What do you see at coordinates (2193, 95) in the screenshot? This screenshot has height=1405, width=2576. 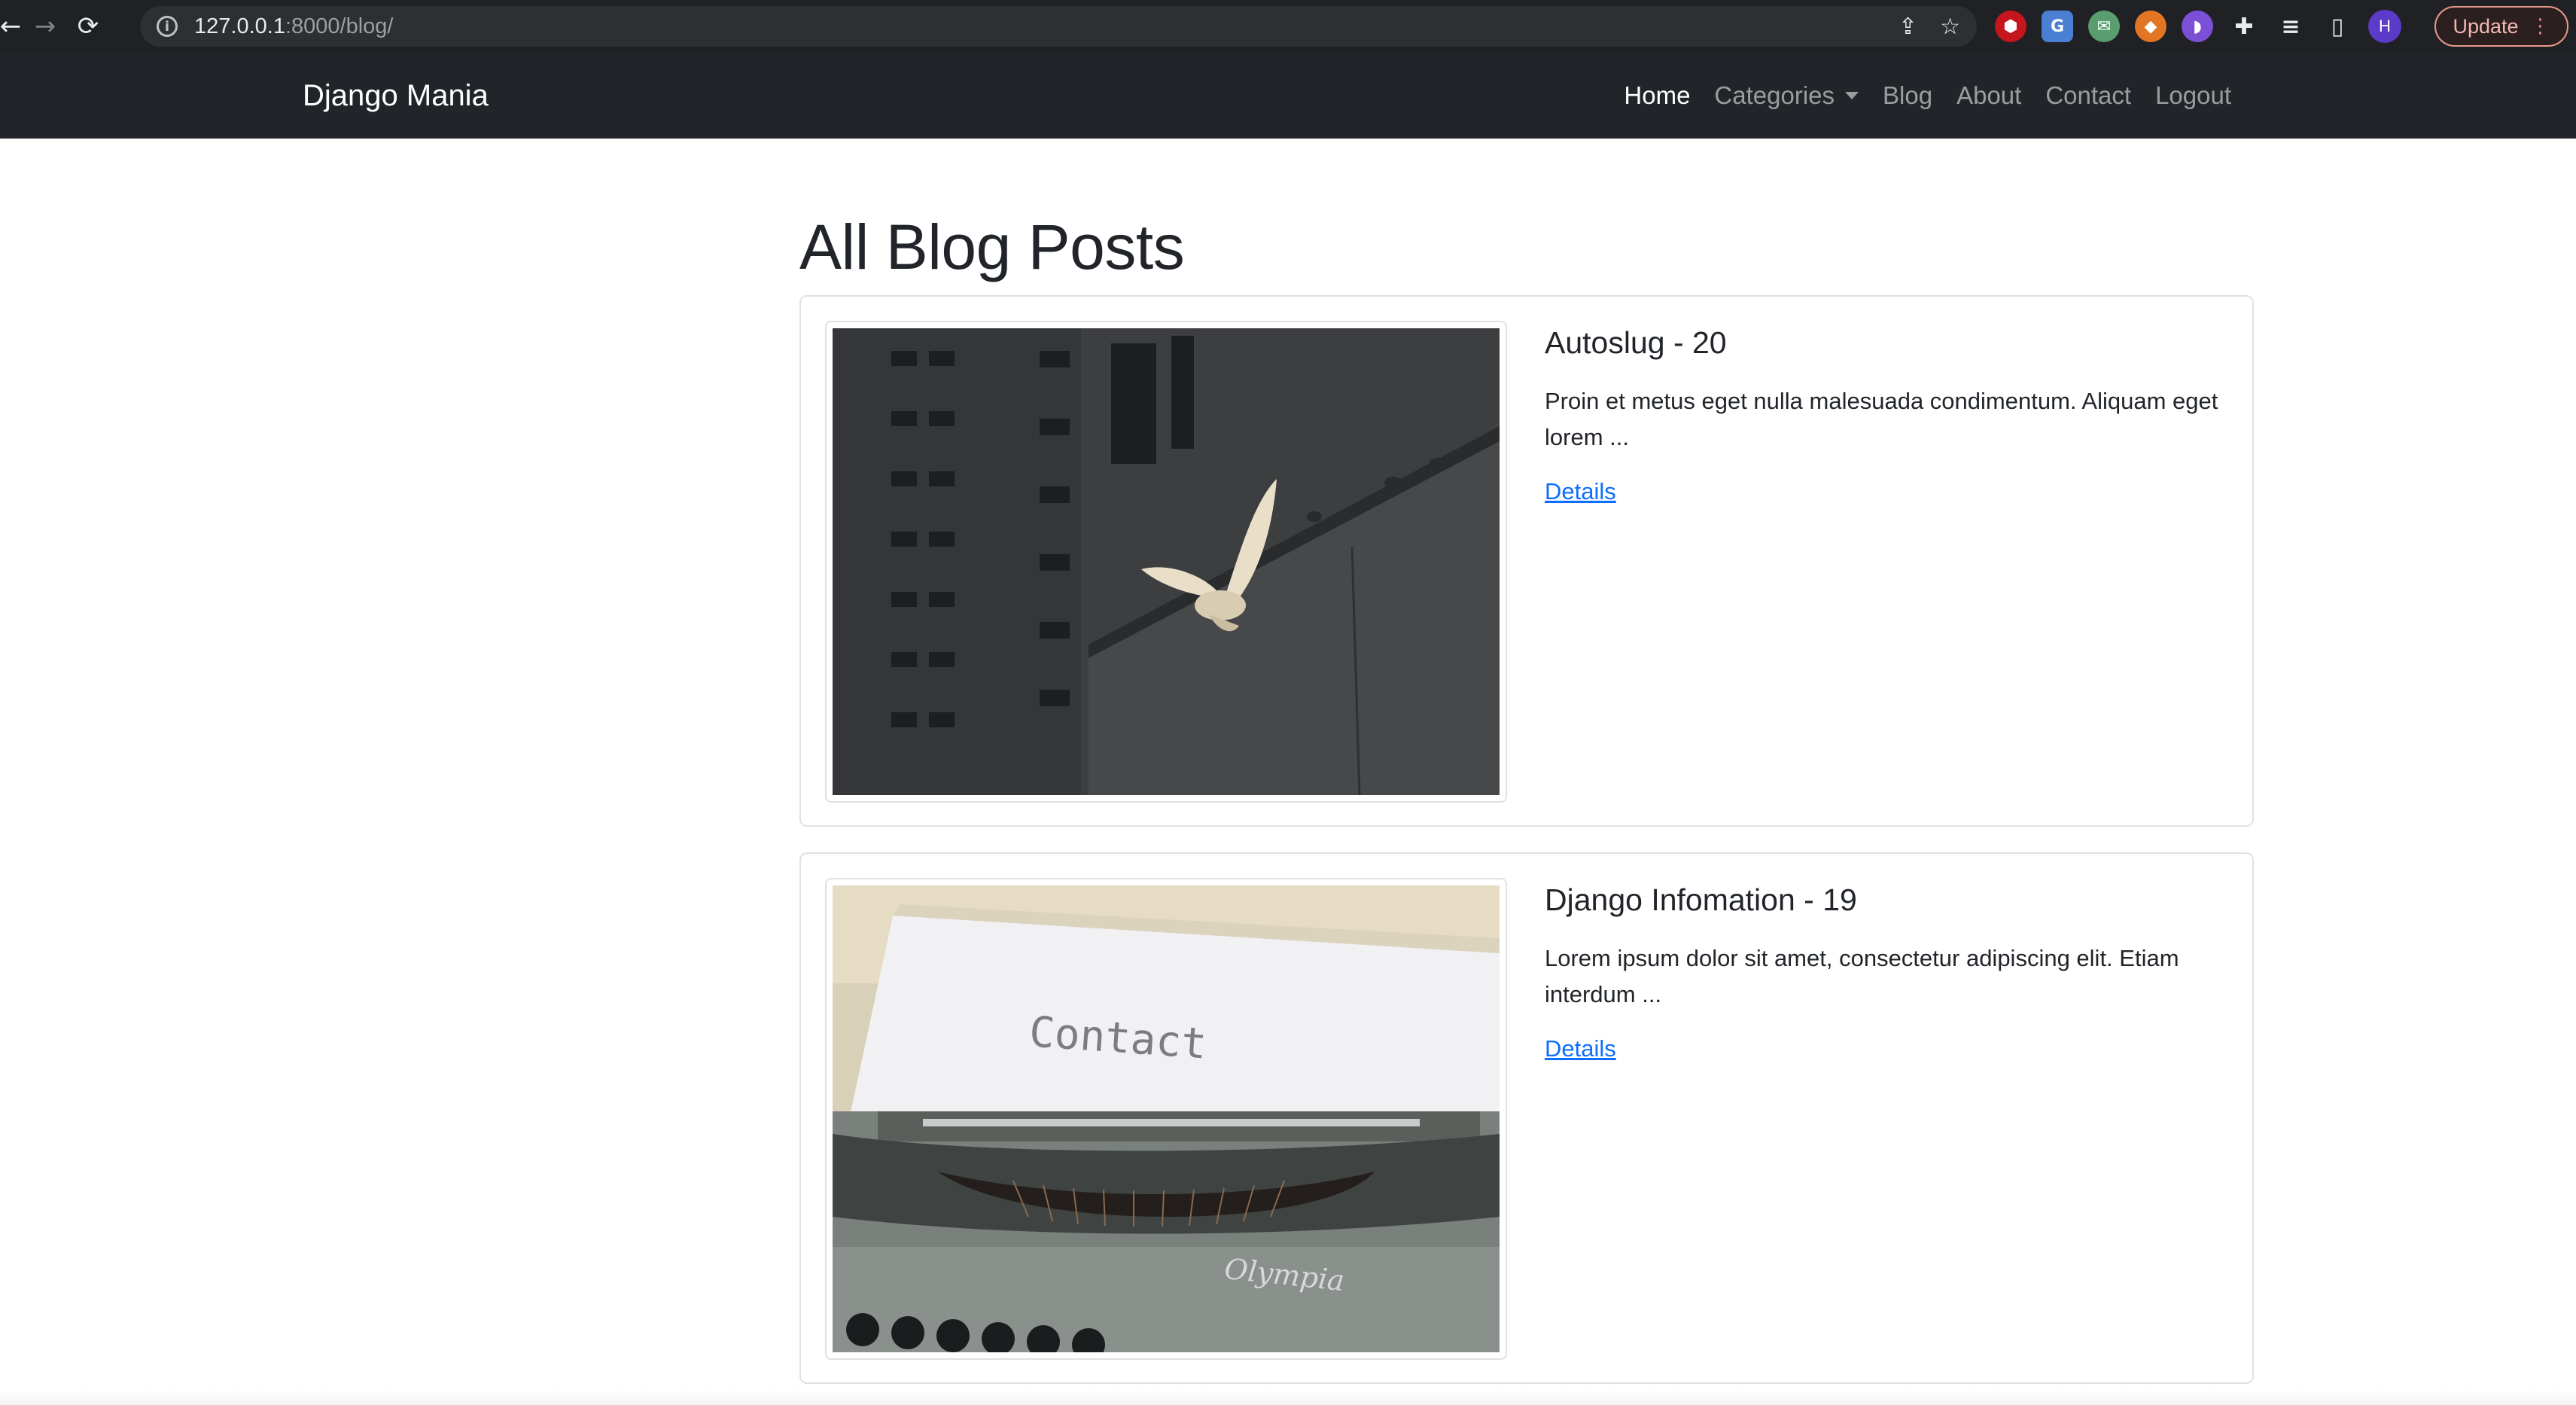 I see `nav-link-logout: Logout` at bounding box center [2193, 95].